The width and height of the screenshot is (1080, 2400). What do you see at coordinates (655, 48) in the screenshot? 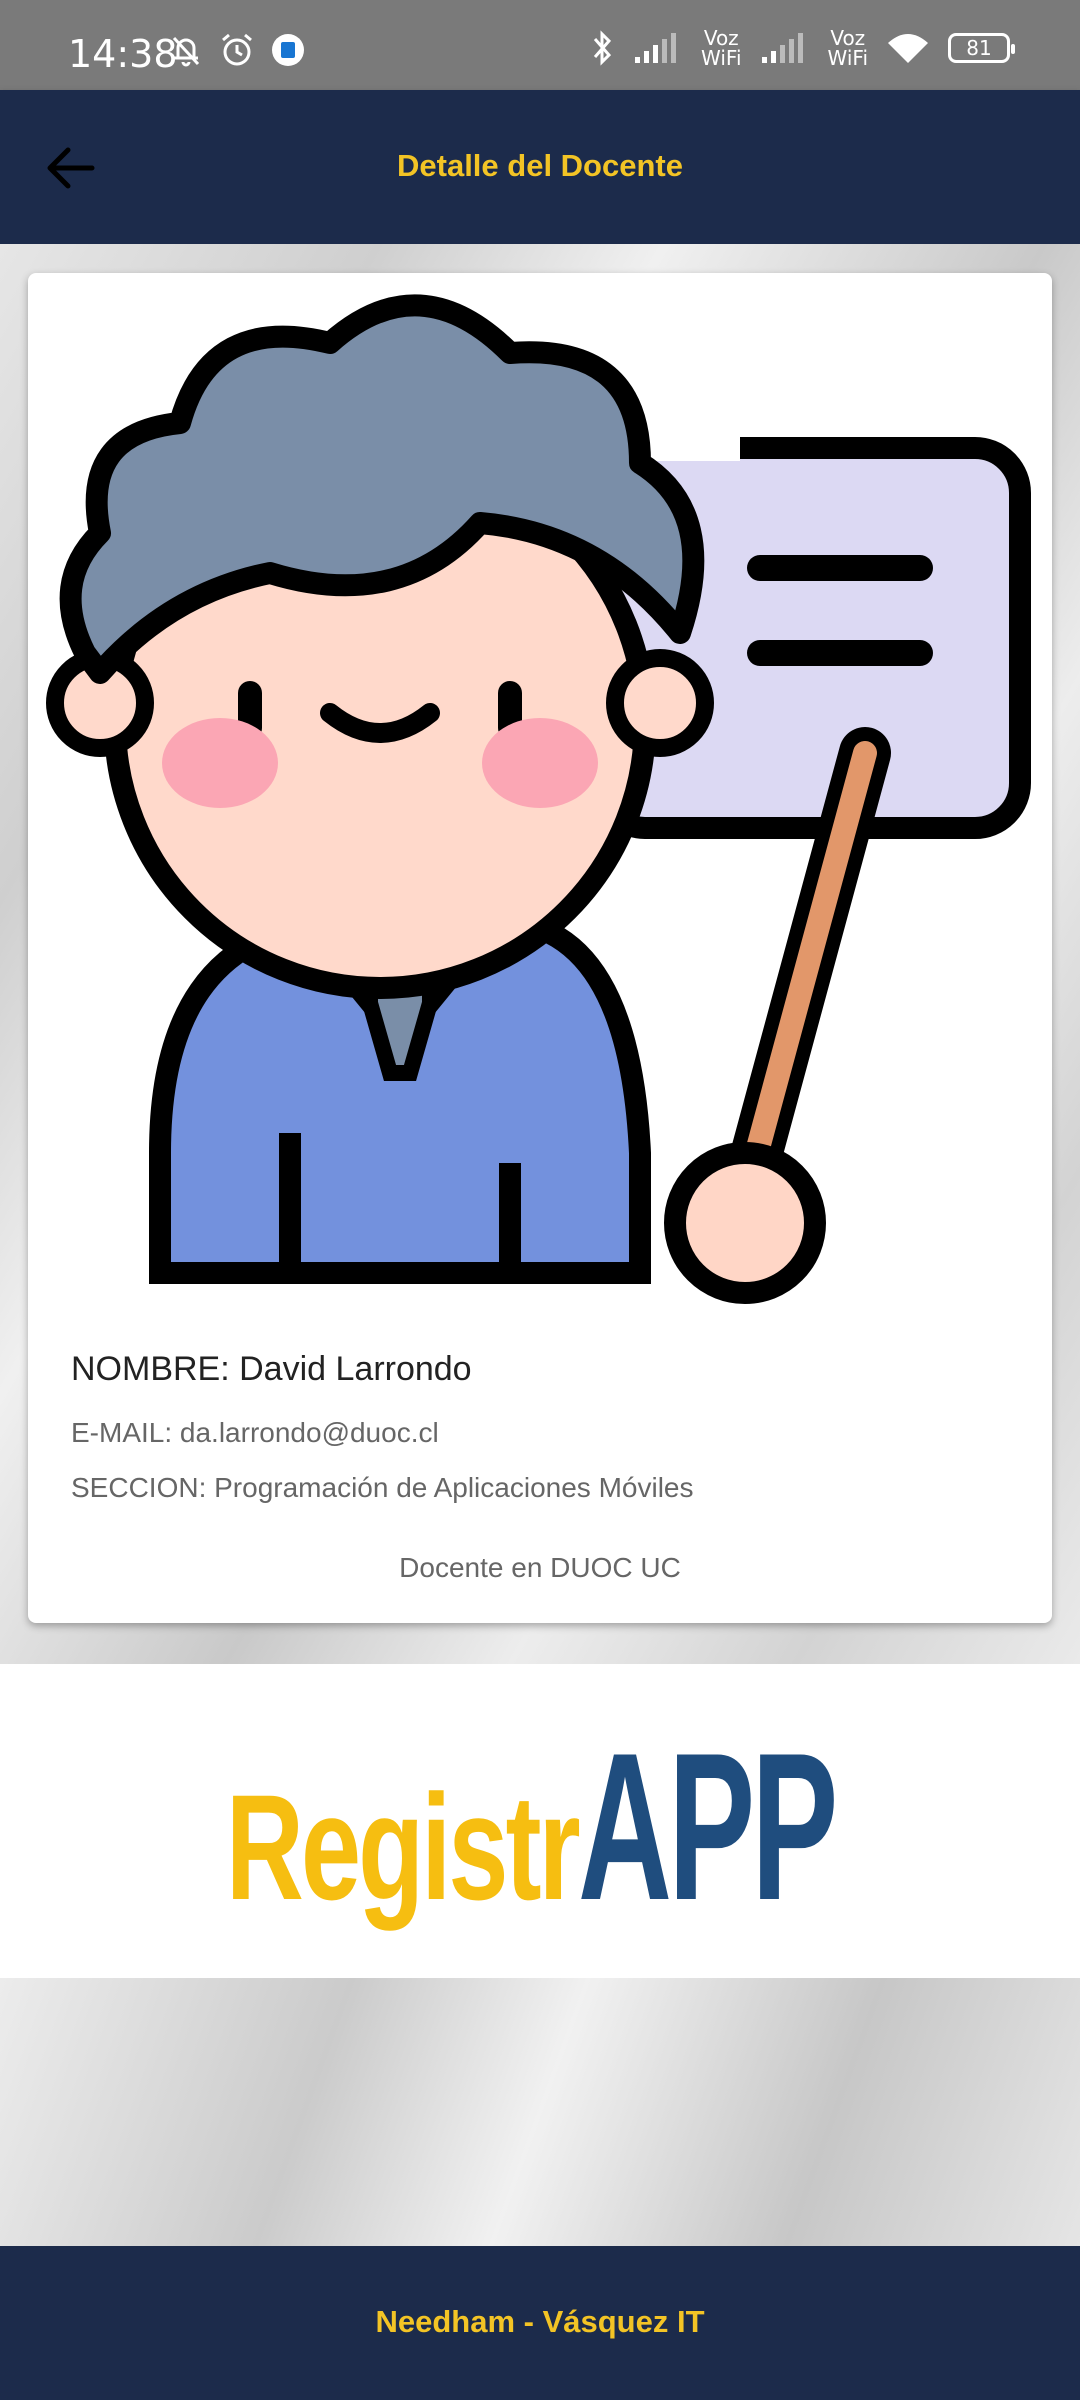
I see `signal-icon` at bounding box center [655, 48].